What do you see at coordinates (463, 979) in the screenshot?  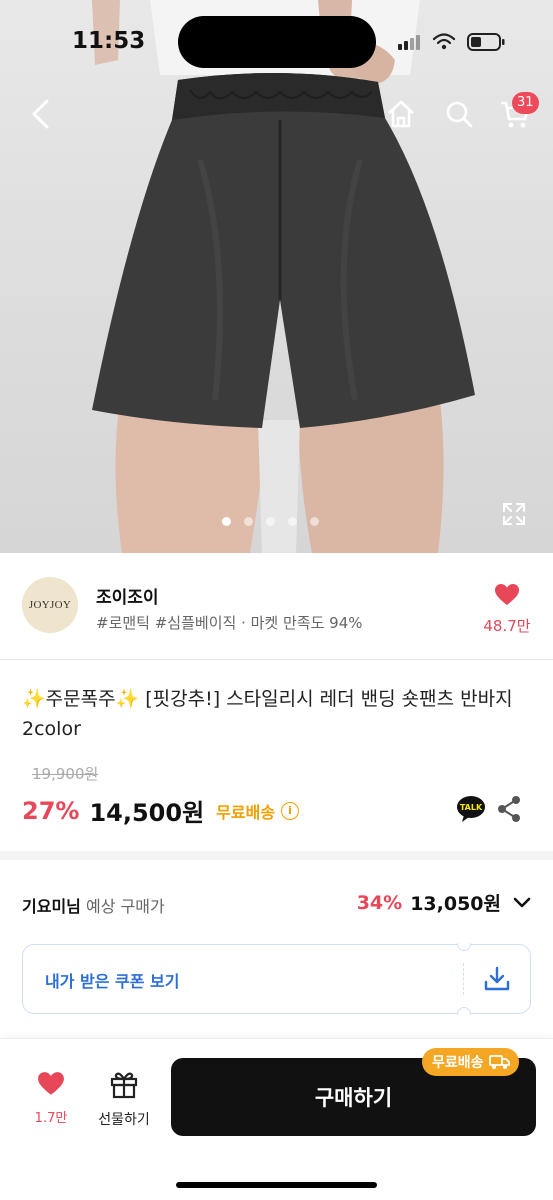 I see `coupon-divider` at bounding box center [463, 979].